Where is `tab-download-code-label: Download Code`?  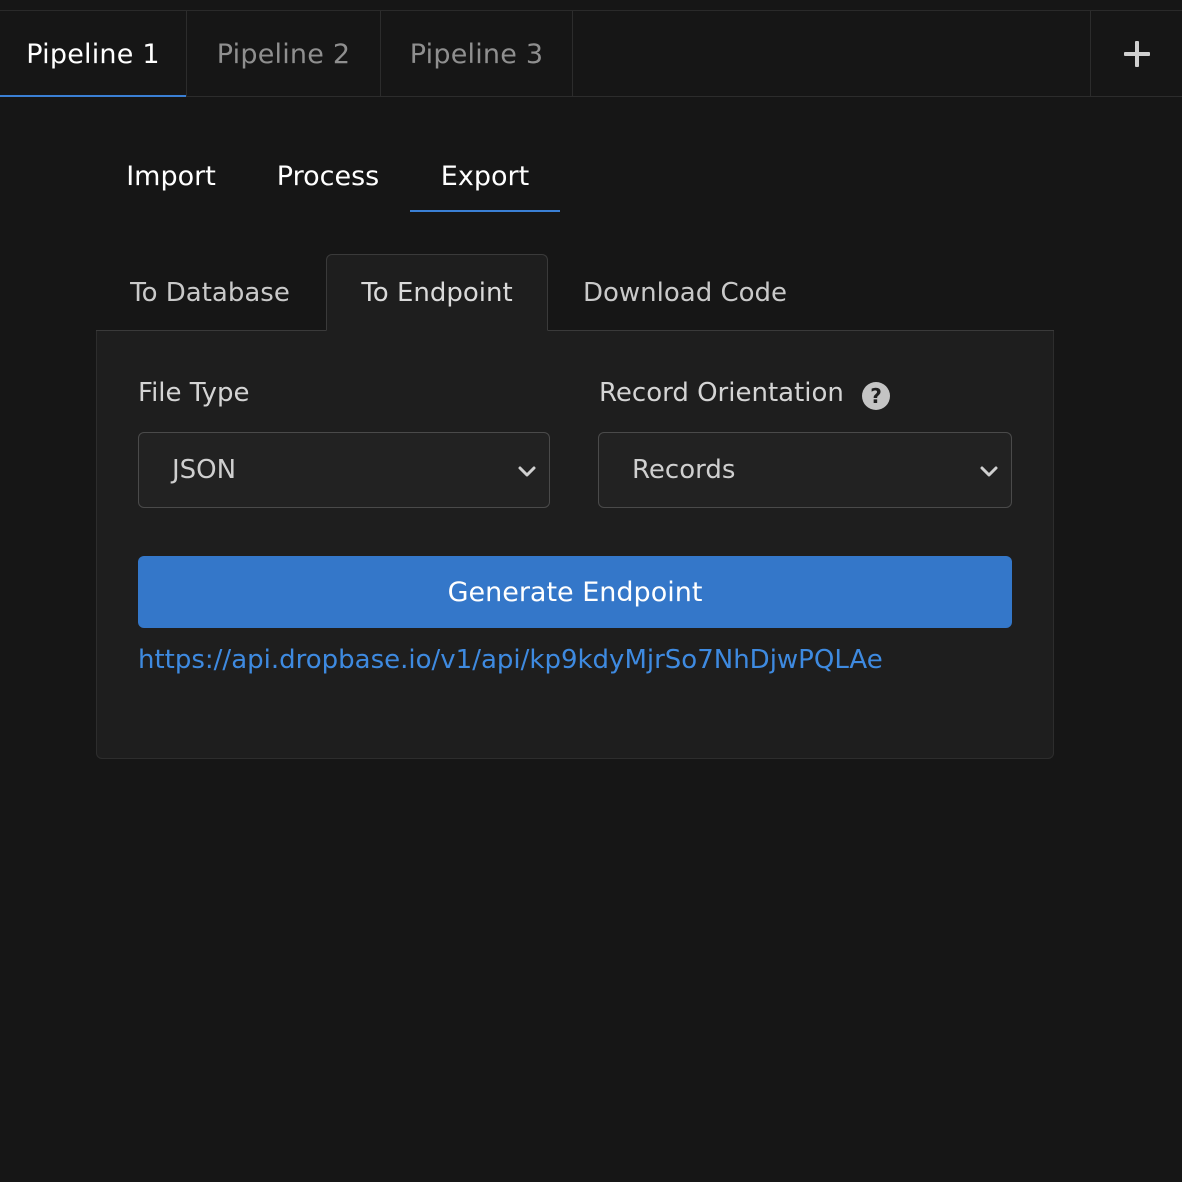 tab-download-code-label: Download Code is located at coordinates (685, 292).